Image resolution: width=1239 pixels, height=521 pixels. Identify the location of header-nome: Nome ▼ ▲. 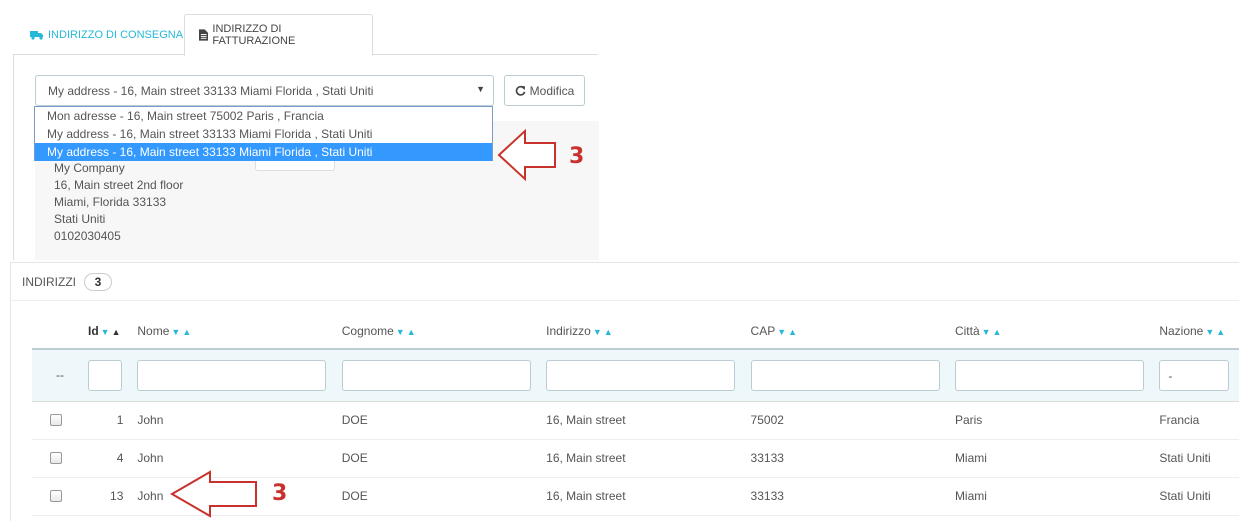
(239, 331).